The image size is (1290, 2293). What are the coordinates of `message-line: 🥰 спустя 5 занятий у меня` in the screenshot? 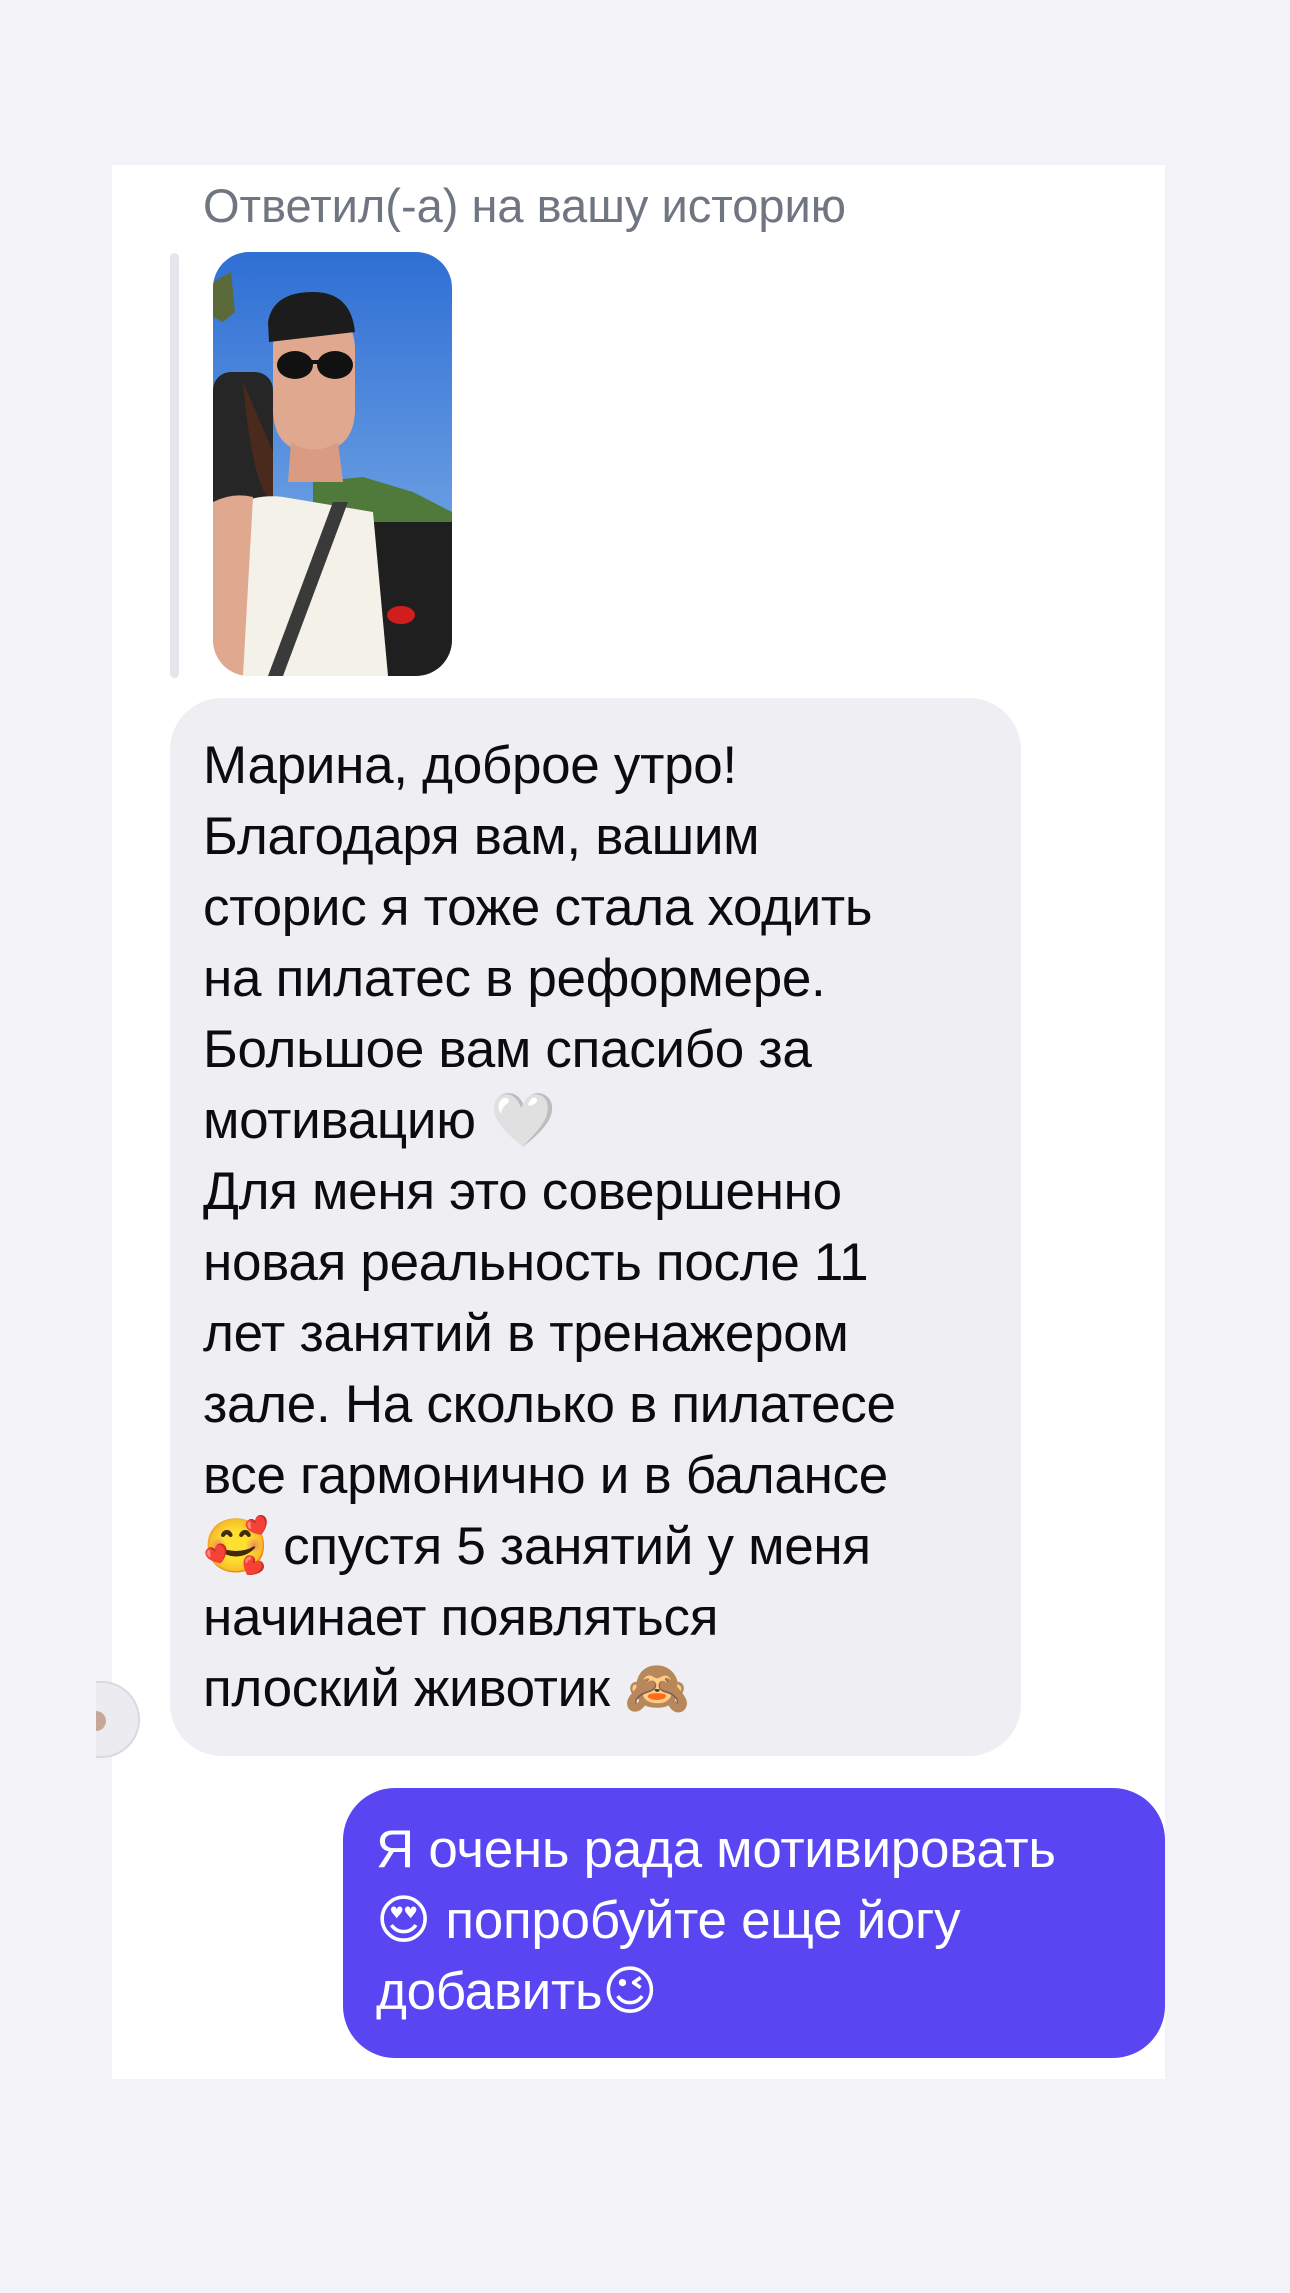 It's located at (537, 1546).